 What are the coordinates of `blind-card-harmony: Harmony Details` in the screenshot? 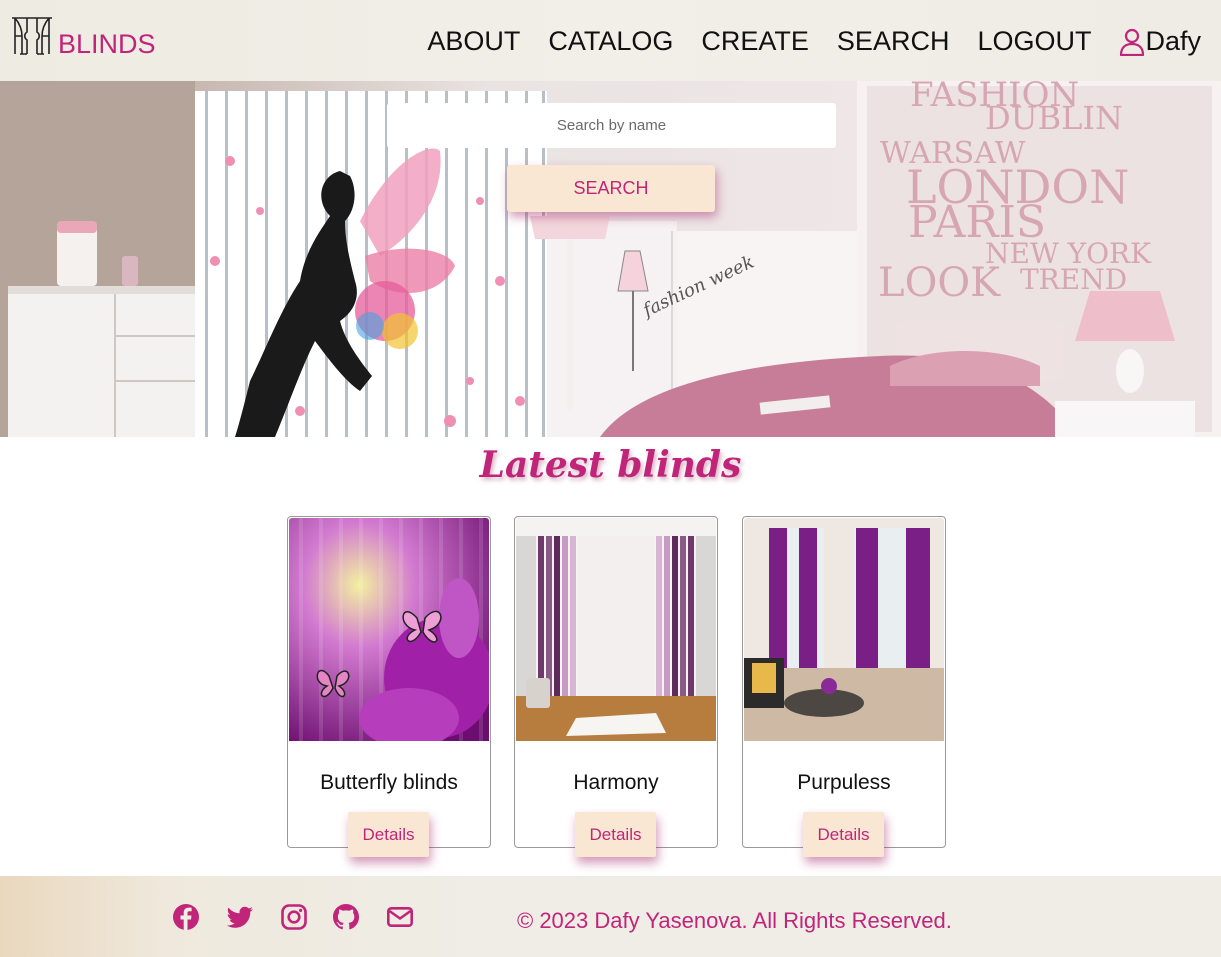 It's located at (616, 686).